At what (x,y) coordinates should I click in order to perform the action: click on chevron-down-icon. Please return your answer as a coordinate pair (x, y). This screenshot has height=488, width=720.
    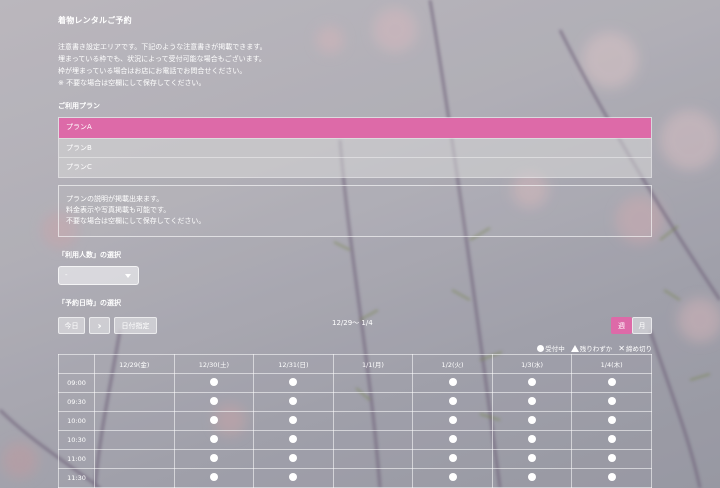
    Looking at the image, I should click on (128, 276).